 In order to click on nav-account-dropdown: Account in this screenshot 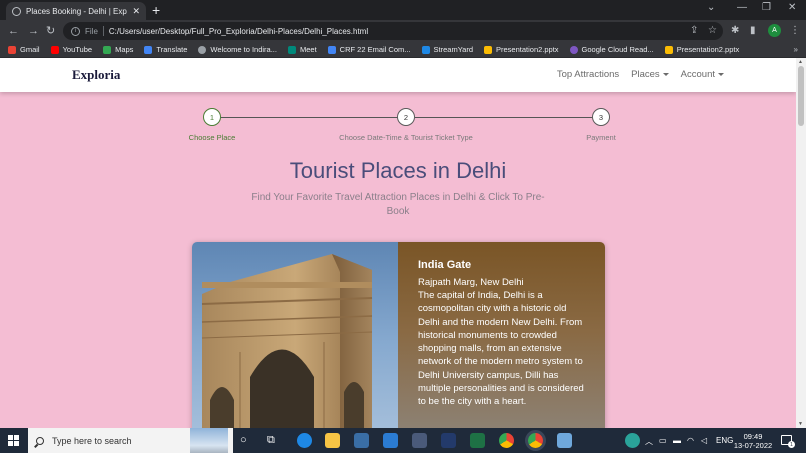, I will do `click(702, 74)`.